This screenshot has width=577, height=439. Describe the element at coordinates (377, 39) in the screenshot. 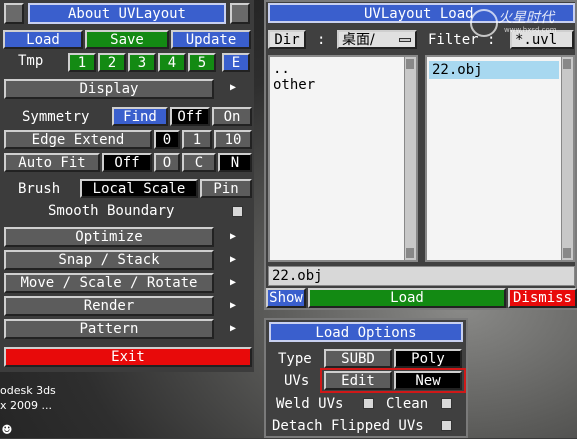

I see `dir-select: 桌面/` at that location.